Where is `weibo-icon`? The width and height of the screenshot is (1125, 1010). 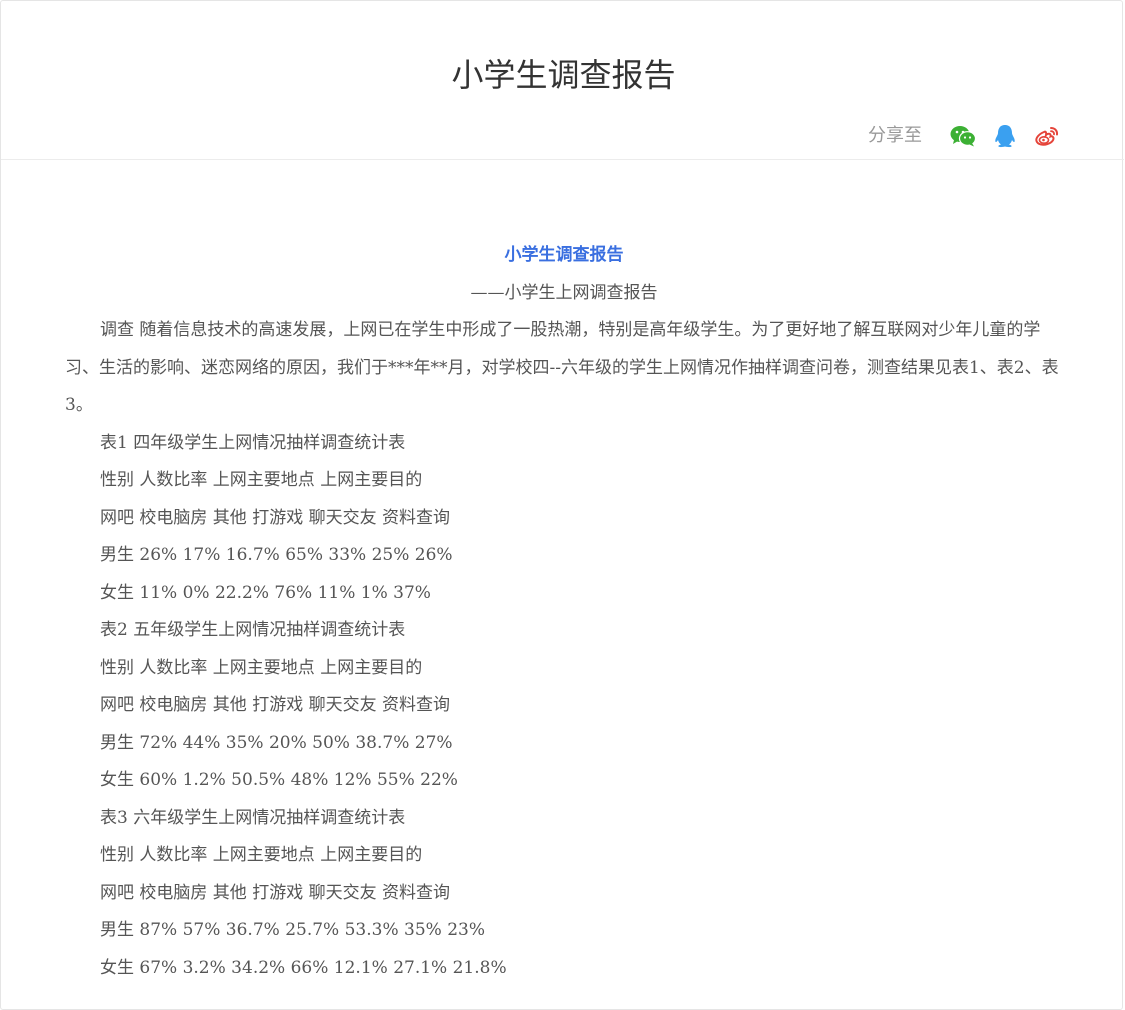
weibo-icon is located at coordinates (1047, 136).